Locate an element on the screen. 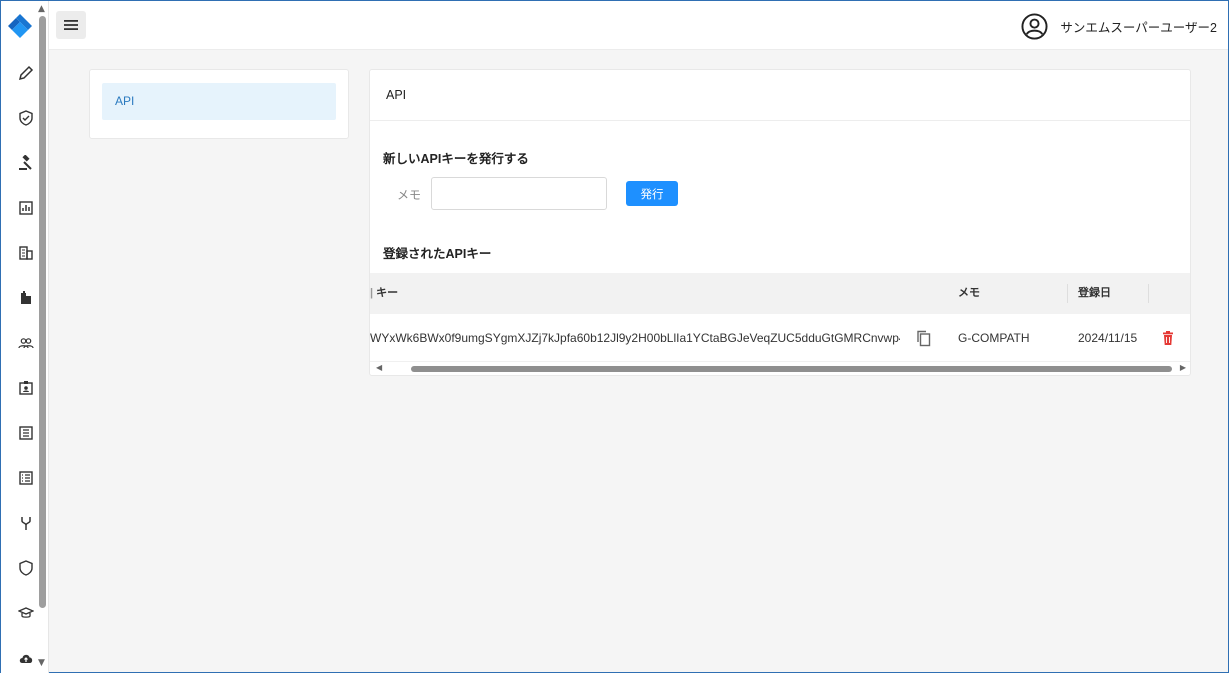  hamburger-icon is located at coordinates (71, 25).